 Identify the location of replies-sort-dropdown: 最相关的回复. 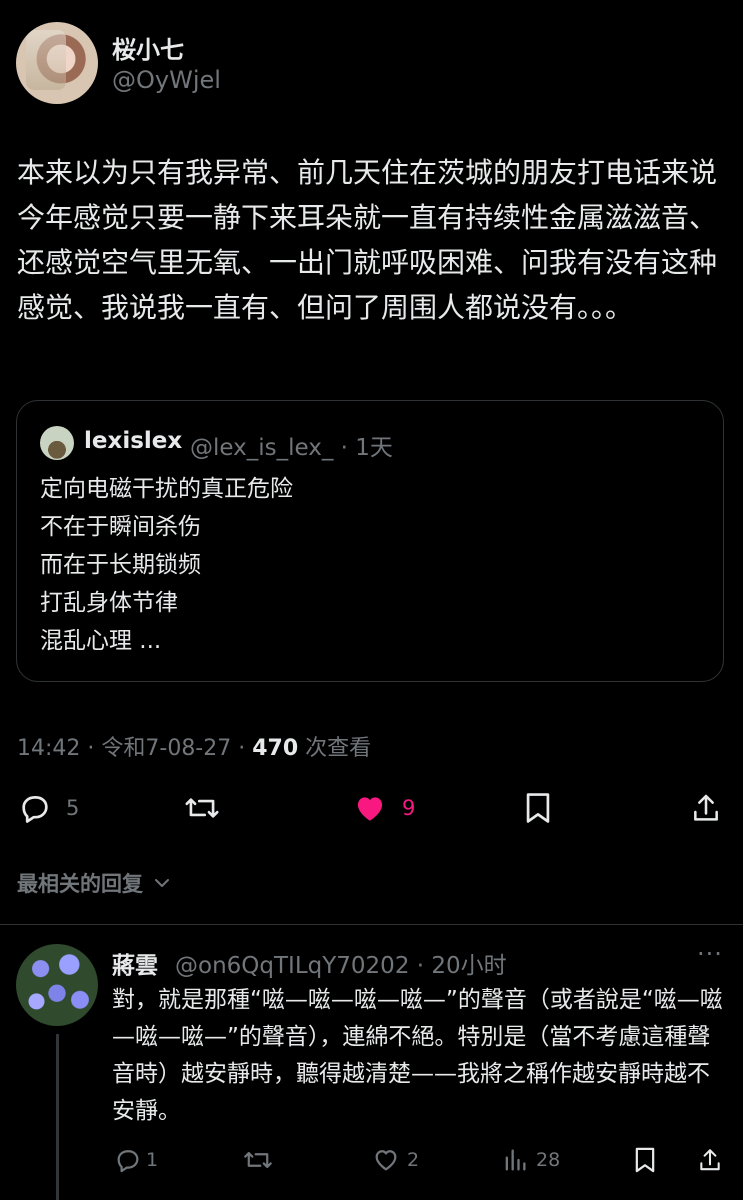
(94, 883).